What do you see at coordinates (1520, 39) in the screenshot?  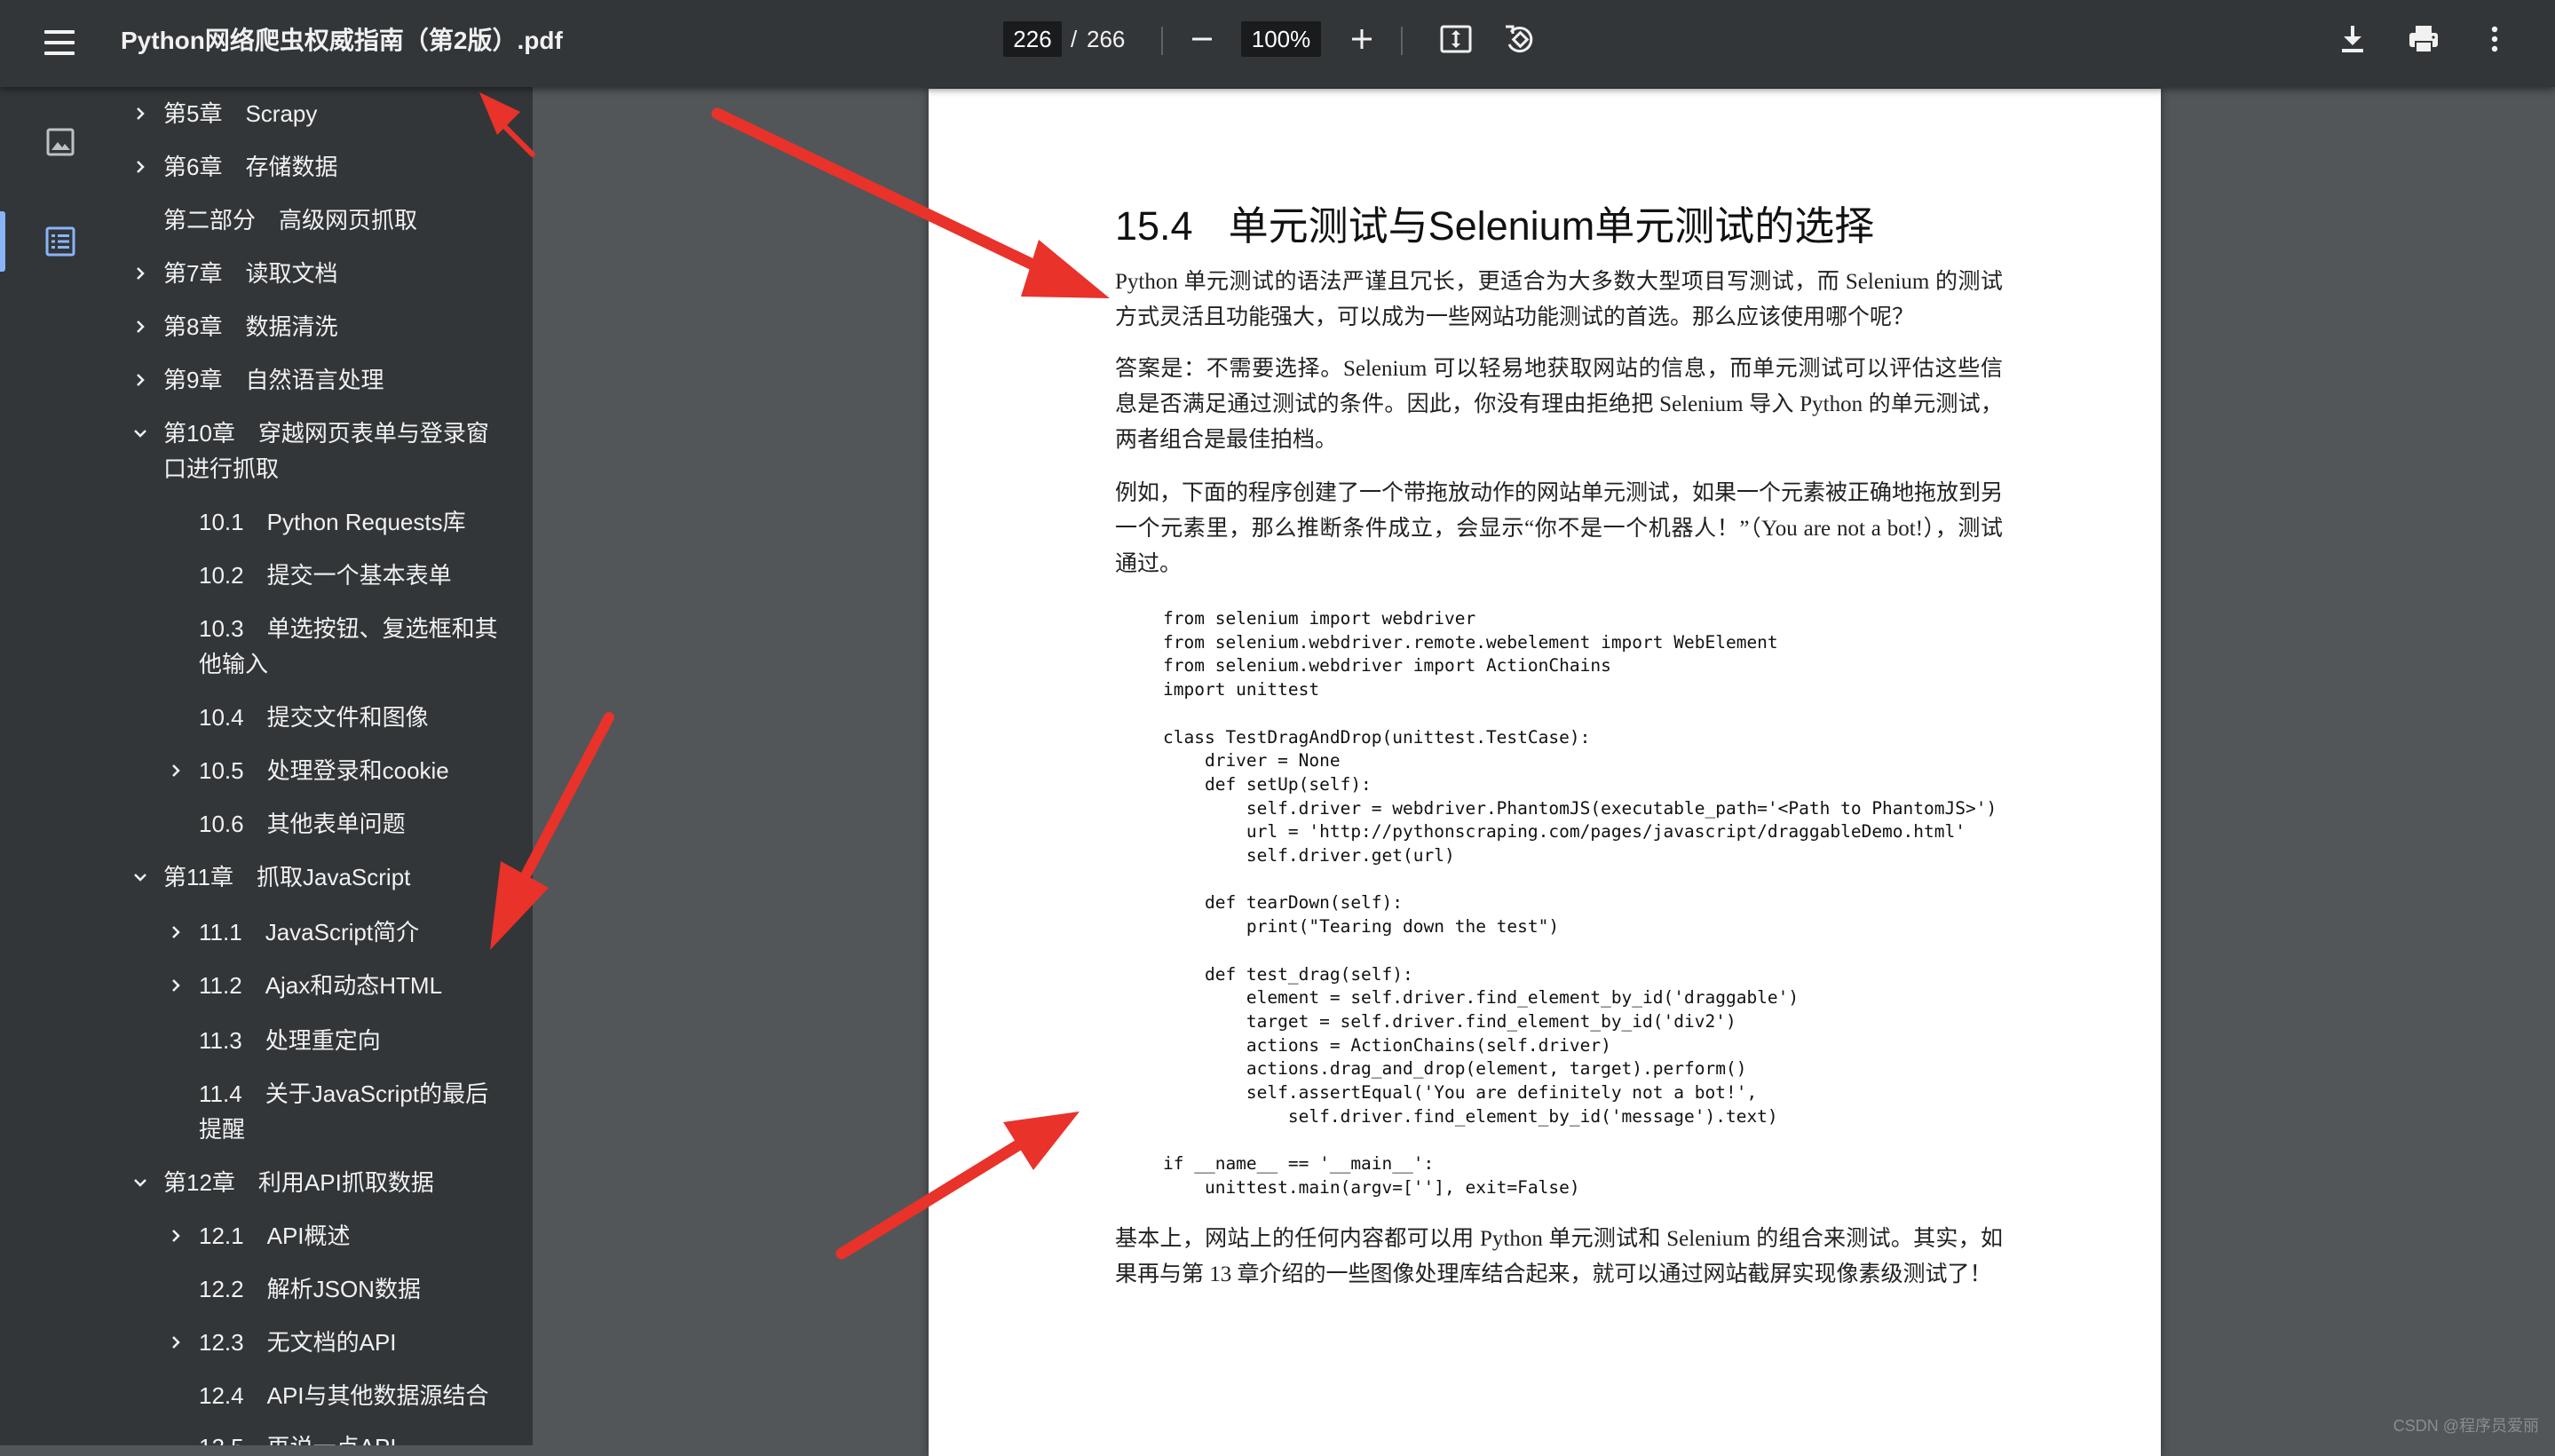 I see `rotate-icon` at bounding box center [1520, 39].